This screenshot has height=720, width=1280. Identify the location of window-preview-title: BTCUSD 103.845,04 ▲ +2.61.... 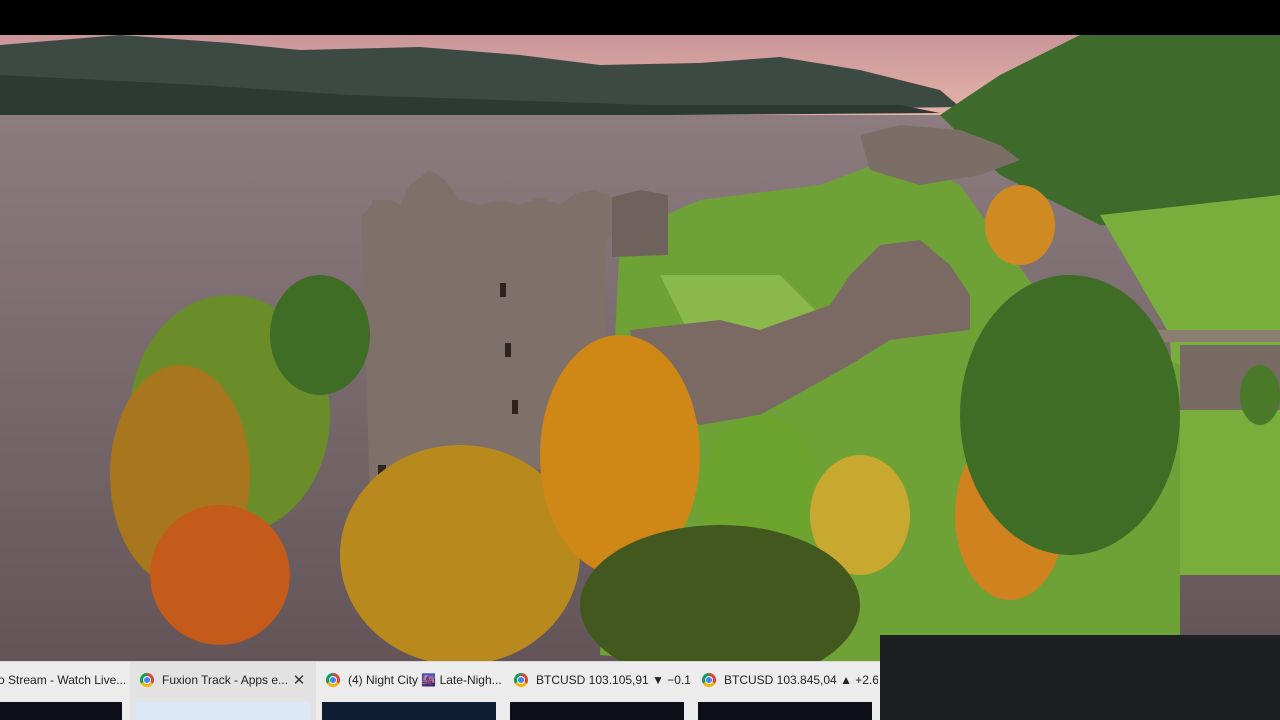
(801, 680).